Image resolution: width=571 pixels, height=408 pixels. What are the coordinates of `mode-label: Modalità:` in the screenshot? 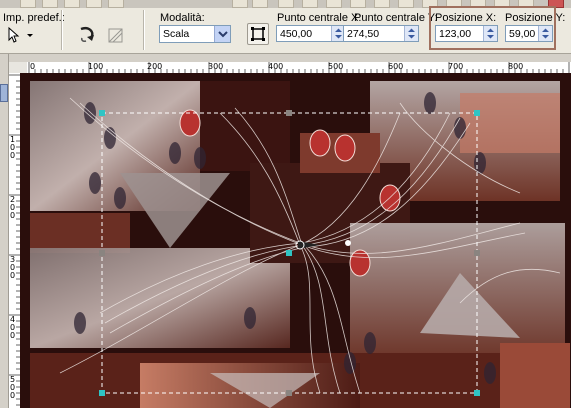 It's located at (182, 18).